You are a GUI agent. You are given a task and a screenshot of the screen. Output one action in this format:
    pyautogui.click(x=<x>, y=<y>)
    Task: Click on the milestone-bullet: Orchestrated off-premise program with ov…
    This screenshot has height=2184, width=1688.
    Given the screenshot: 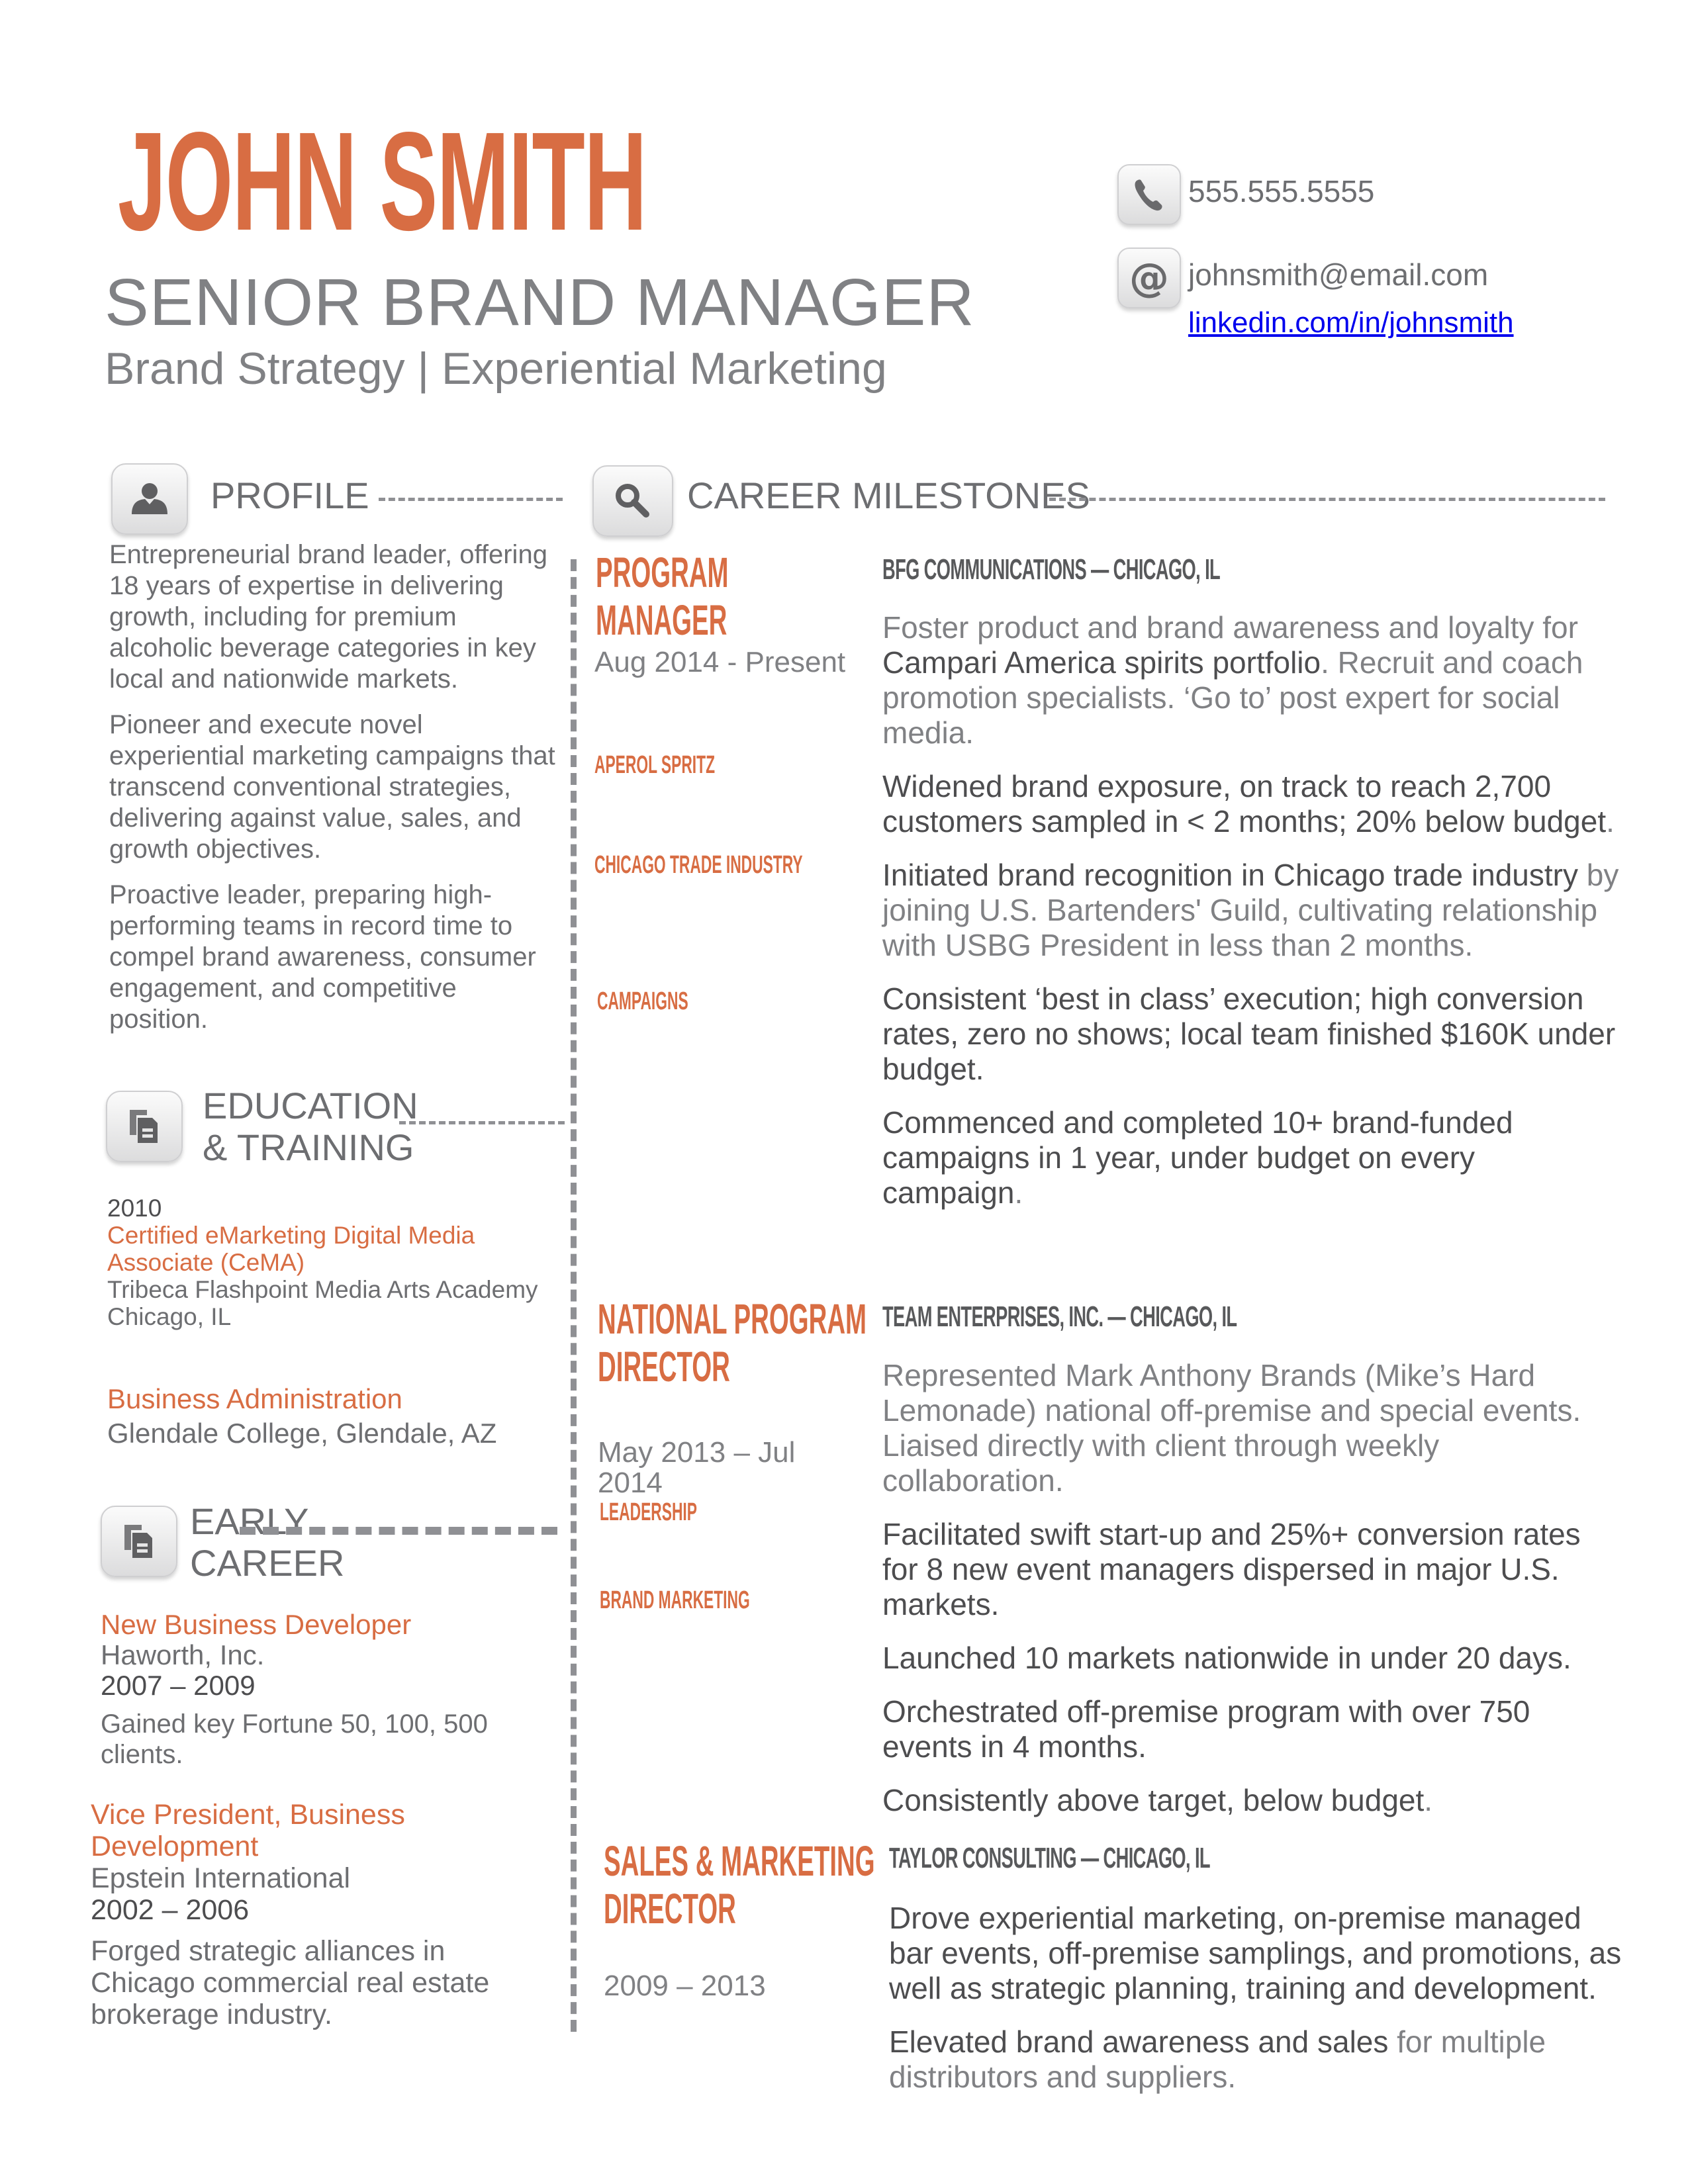 What is the action you would take?
    pyautogui.click(x=1206, y=1729)
    